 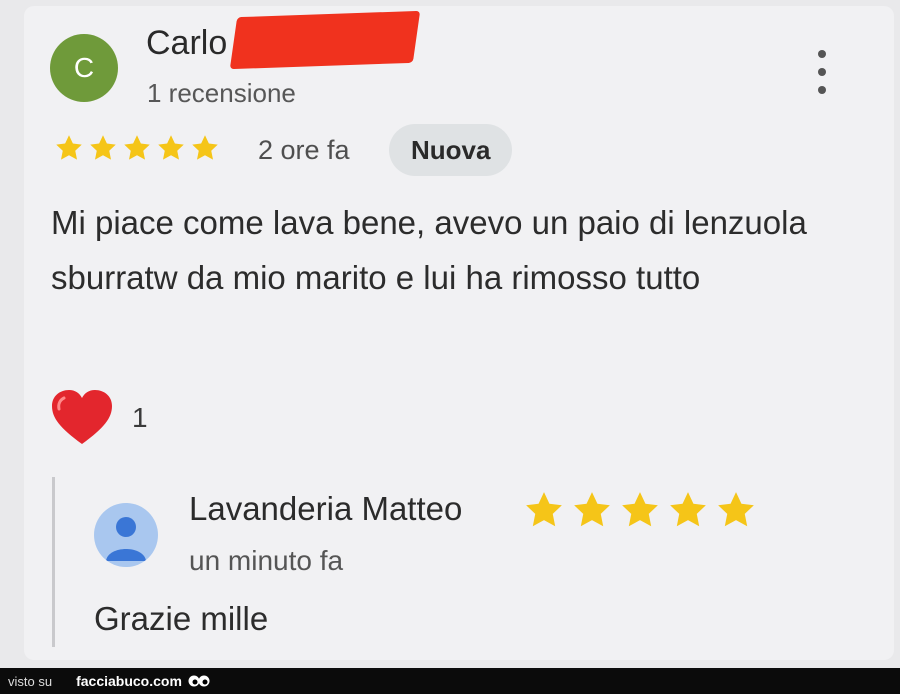 What do you see at coordinates (450, 681) in the screenshot?
I see `watermark-bar: visto su facciabuco.com` at bounding box center [450, 681].